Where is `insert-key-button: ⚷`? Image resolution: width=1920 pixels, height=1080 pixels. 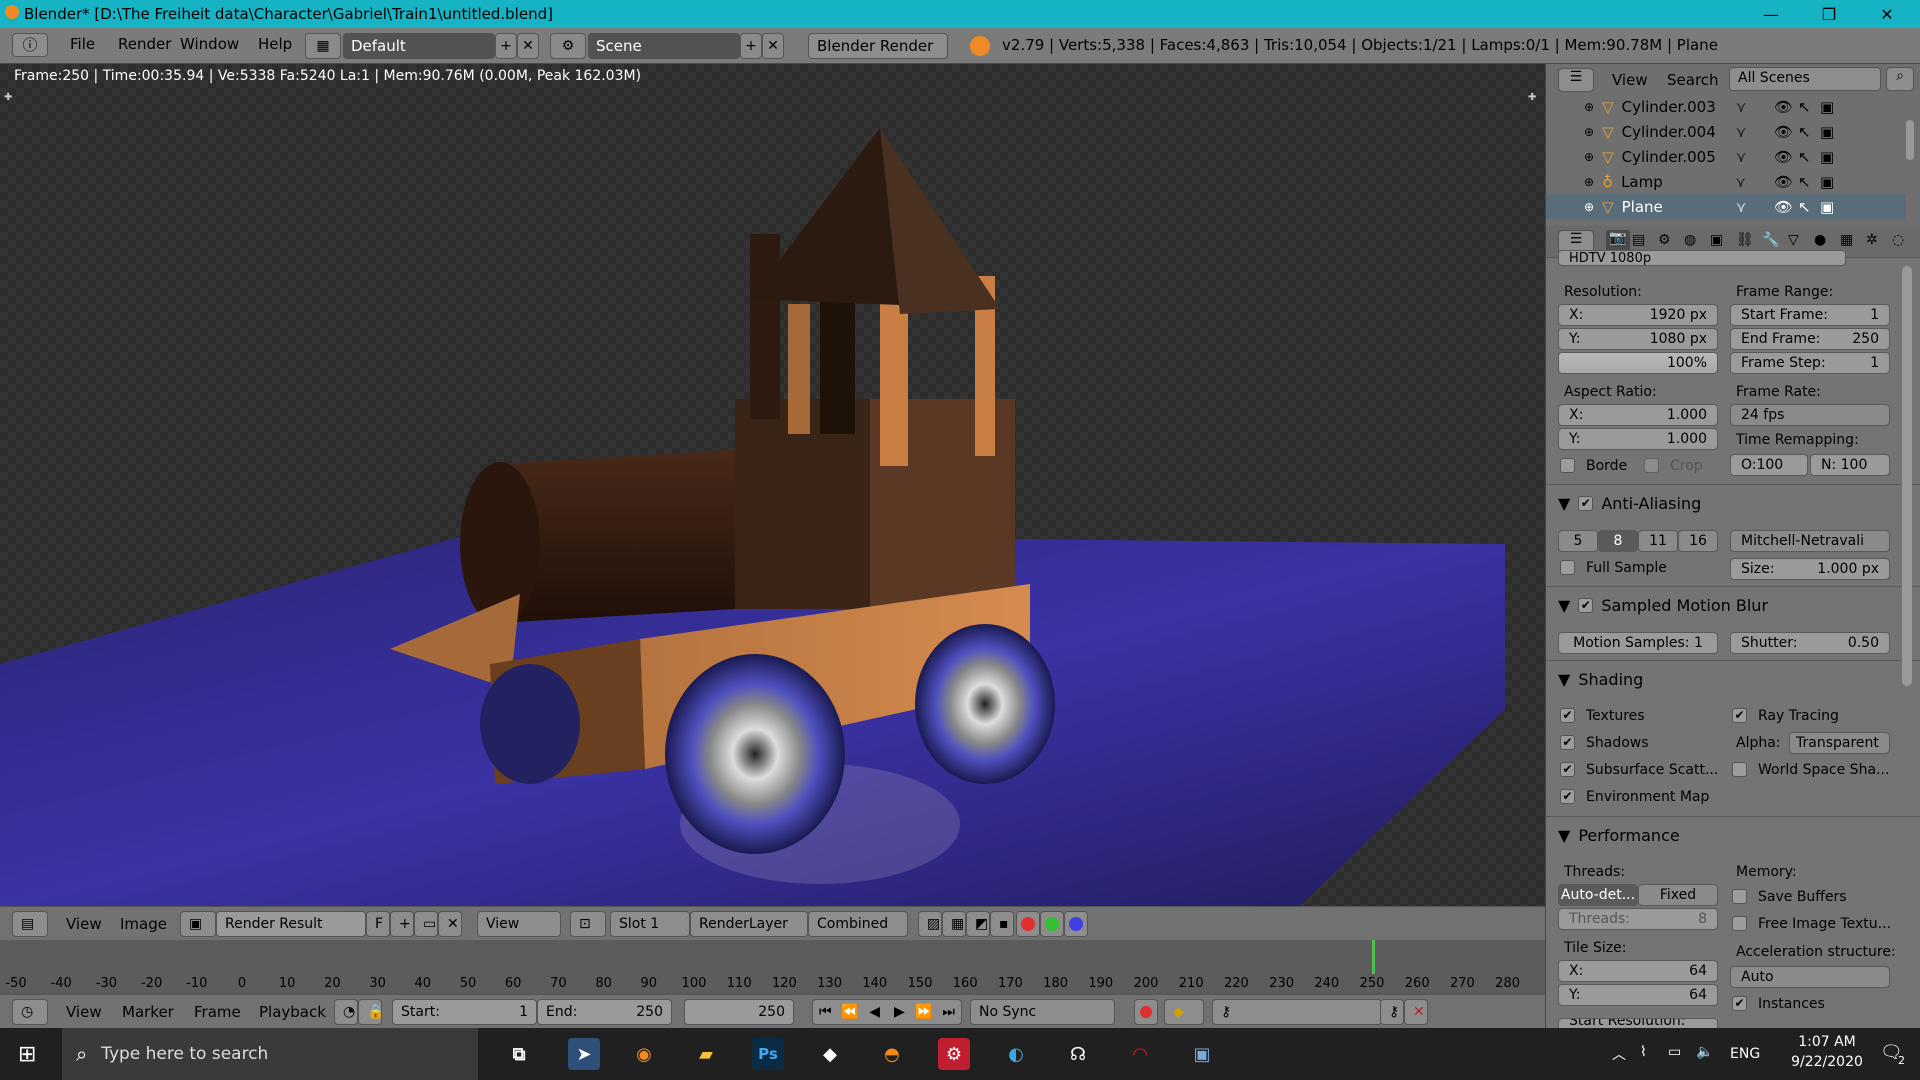 insert-key-button: ⚷ is located at coordinates (1392, 1012).